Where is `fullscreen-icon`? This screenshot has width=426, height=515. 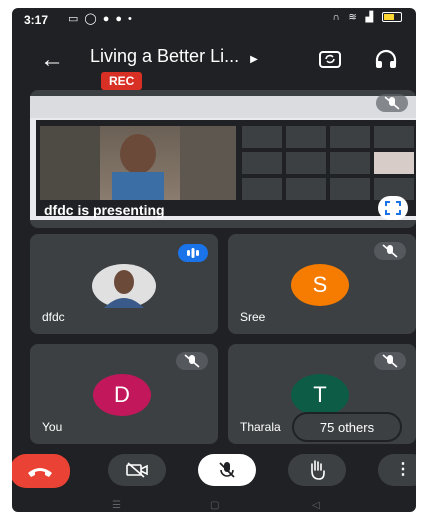 fullscreen-icon is located at coordinates (393, 208).